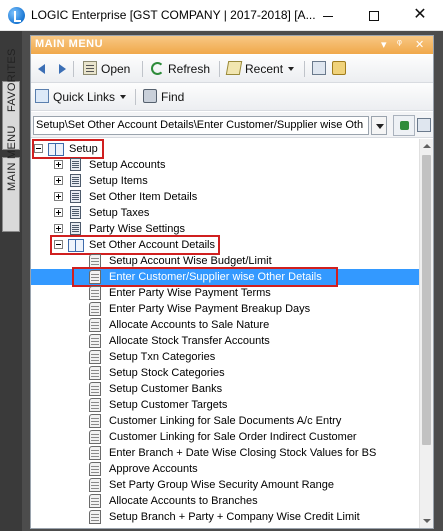 This screenshot has width=443, height=531. I want to click on main-menu-tab-label: MAIN MENU, so click(12, 158).